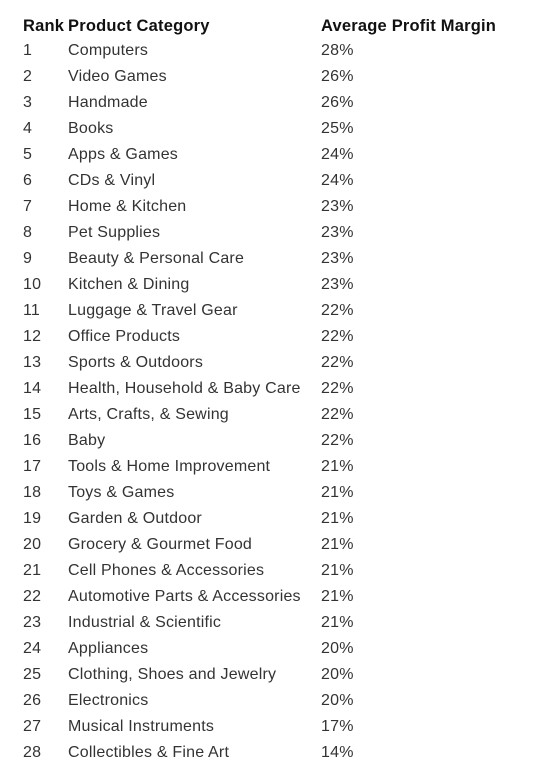 This screenshot has height=778, width=538. Describe the element at coordinates (184, 596) in the screenshot. I see `category-cell: Automotive Parts & Accessories` at that location.